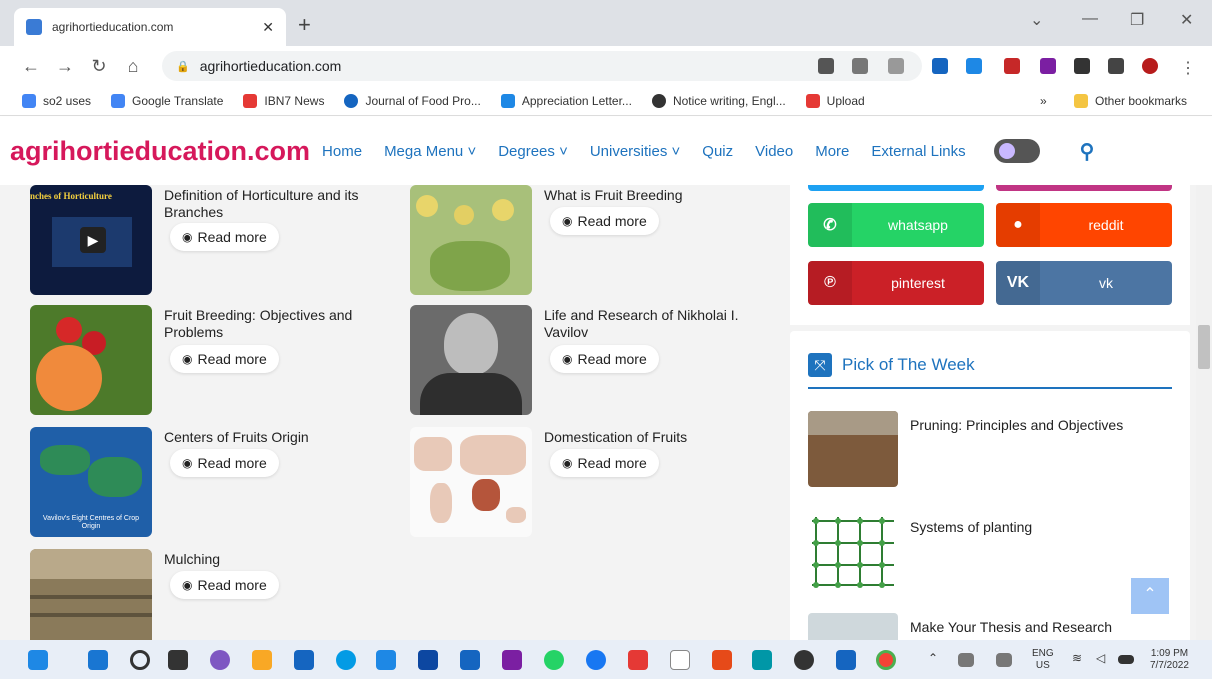 The height and width of the screenshot is (679, 1212). What do you see at coordinates (56, 100) in the screenshot?
I see `bookmark-item: so2 uses` at bounding box center [56, 100].